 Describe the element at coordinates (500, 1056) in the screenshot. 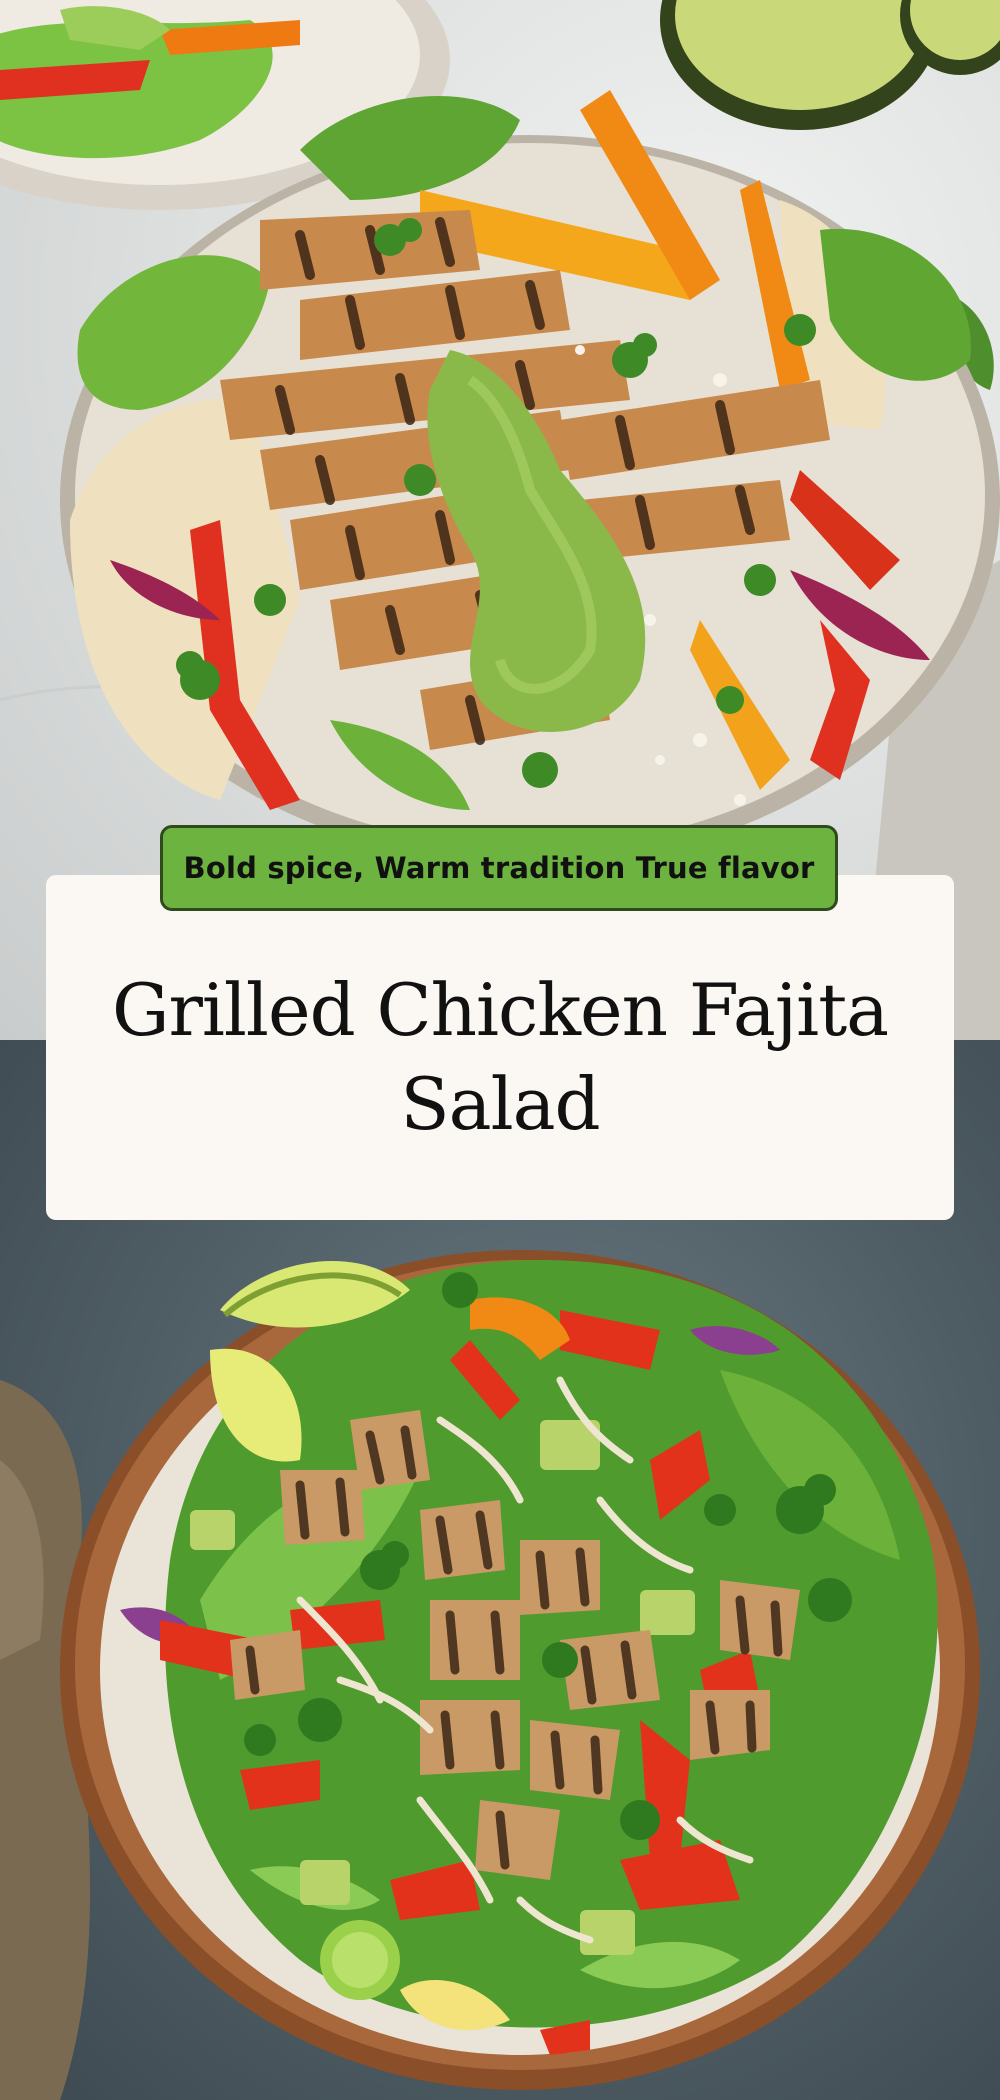

I see `recipe-title: Grilled Chicken Fajita Salad` at that location.